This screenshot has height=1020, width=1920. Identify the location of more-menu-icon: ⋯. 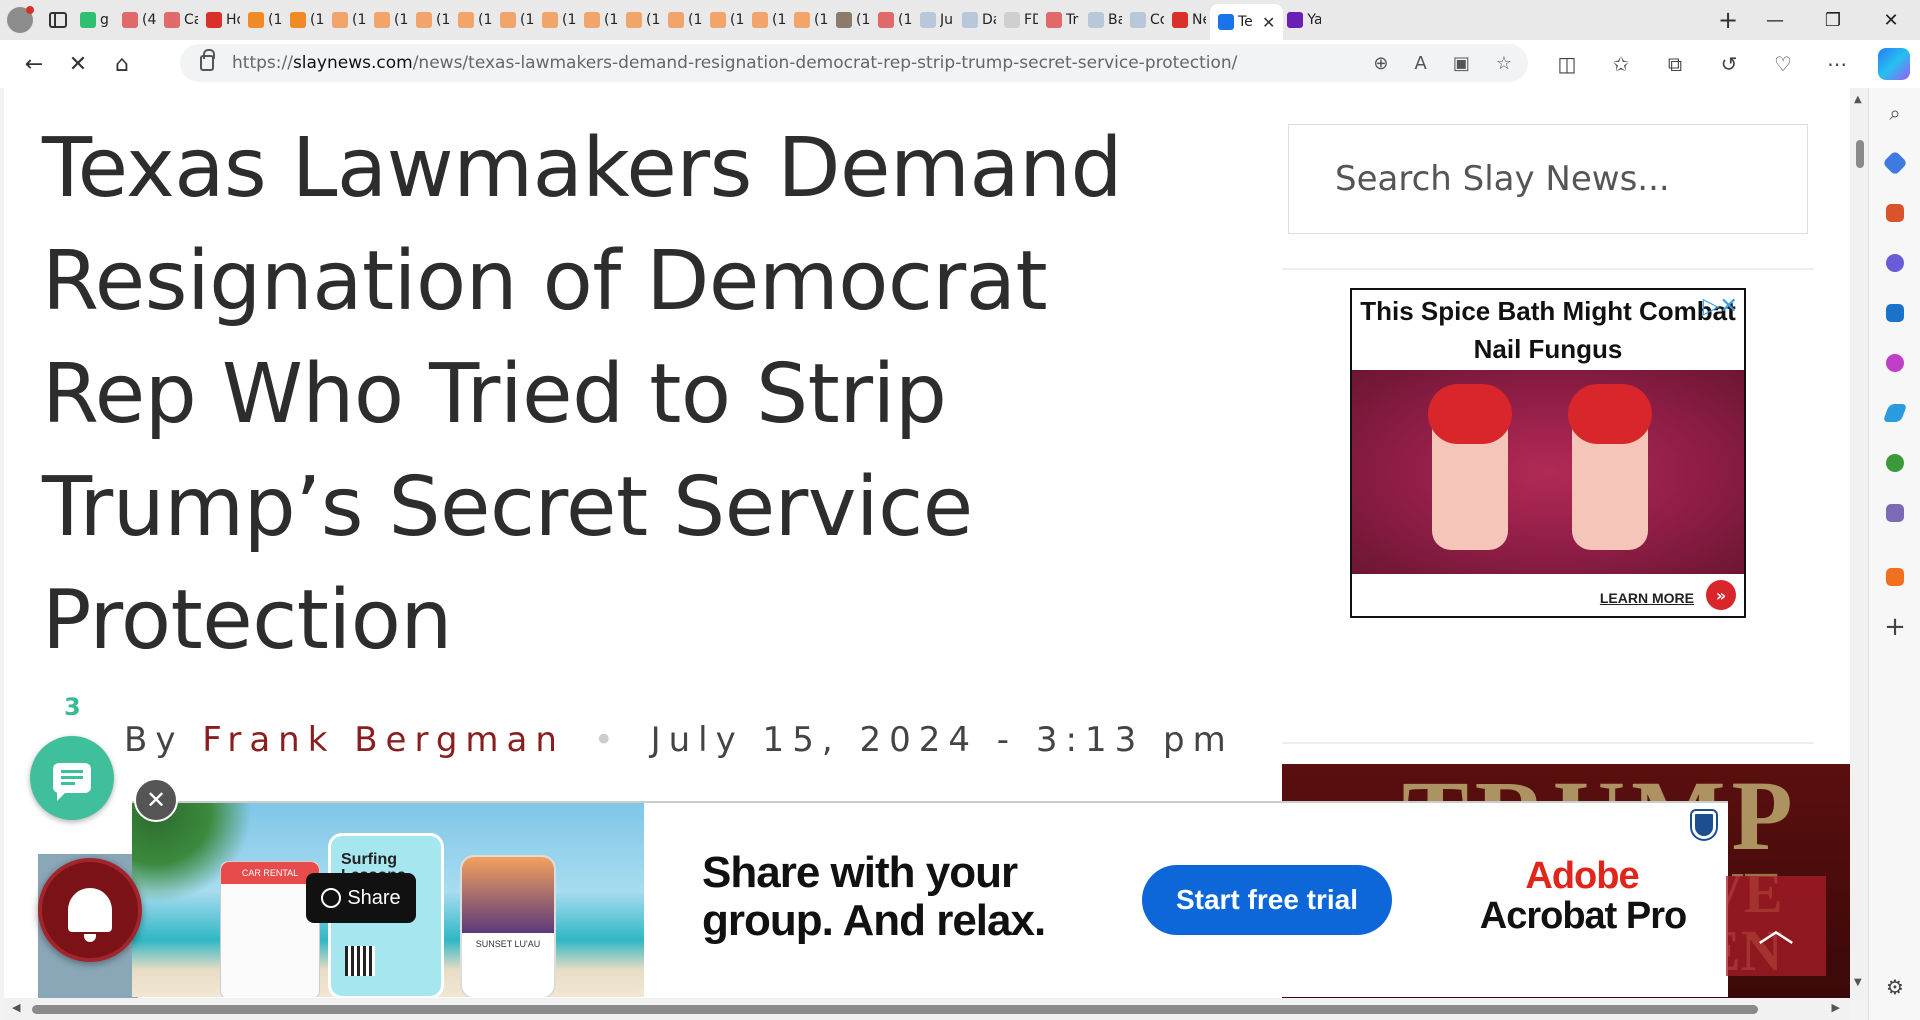
(1837, 64).